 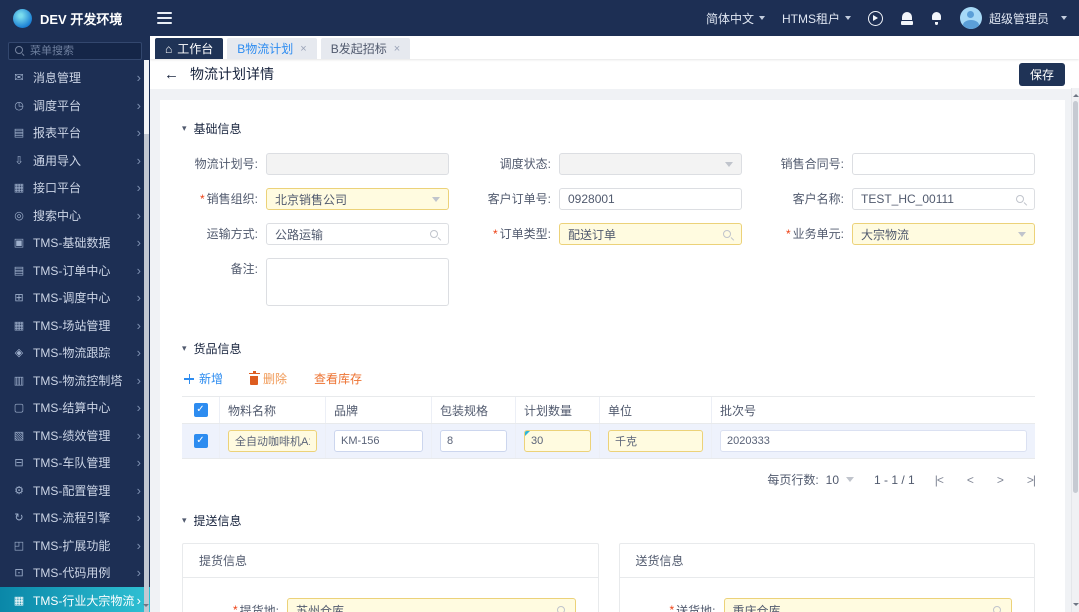 I want to click on sidebar-scrollbar-track, so click(x=146, y=336).